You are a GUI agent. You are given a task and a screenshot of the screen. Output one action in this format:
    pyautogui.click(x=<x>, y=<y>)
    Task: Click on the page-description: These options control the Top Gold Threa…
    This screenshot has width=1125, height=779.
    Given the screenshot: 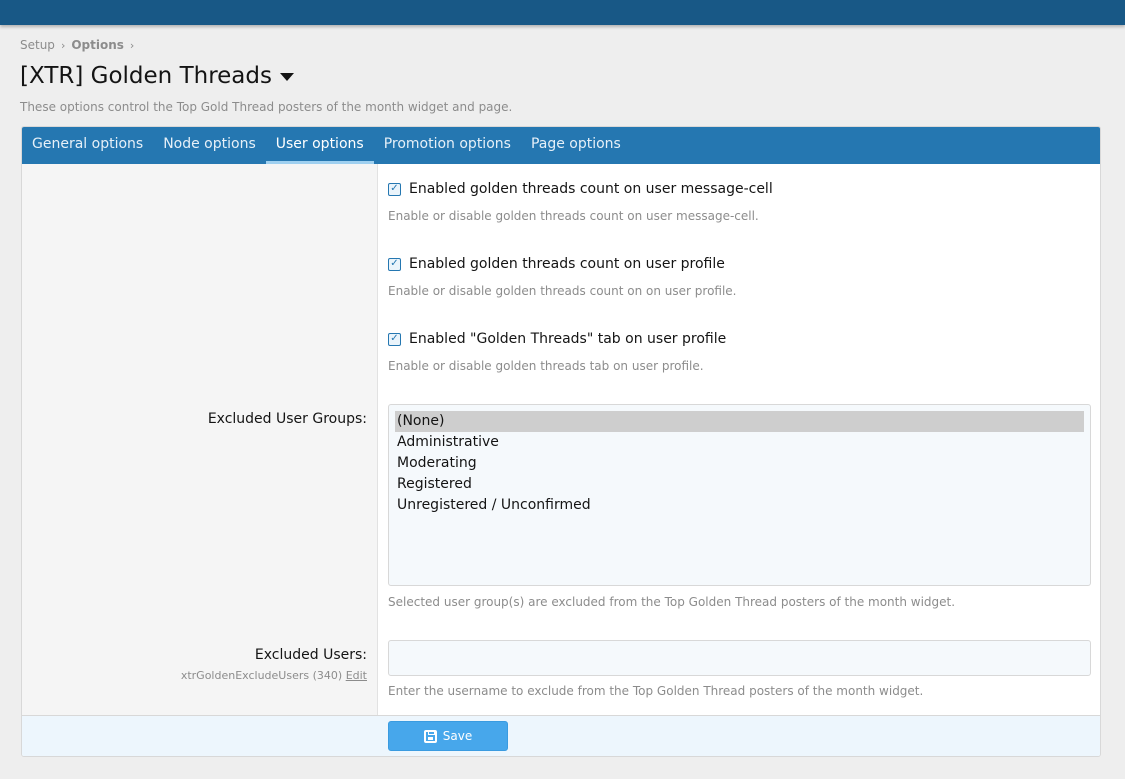 What is the action you would take?
    pyautogui.click(x=266, y=107)
    